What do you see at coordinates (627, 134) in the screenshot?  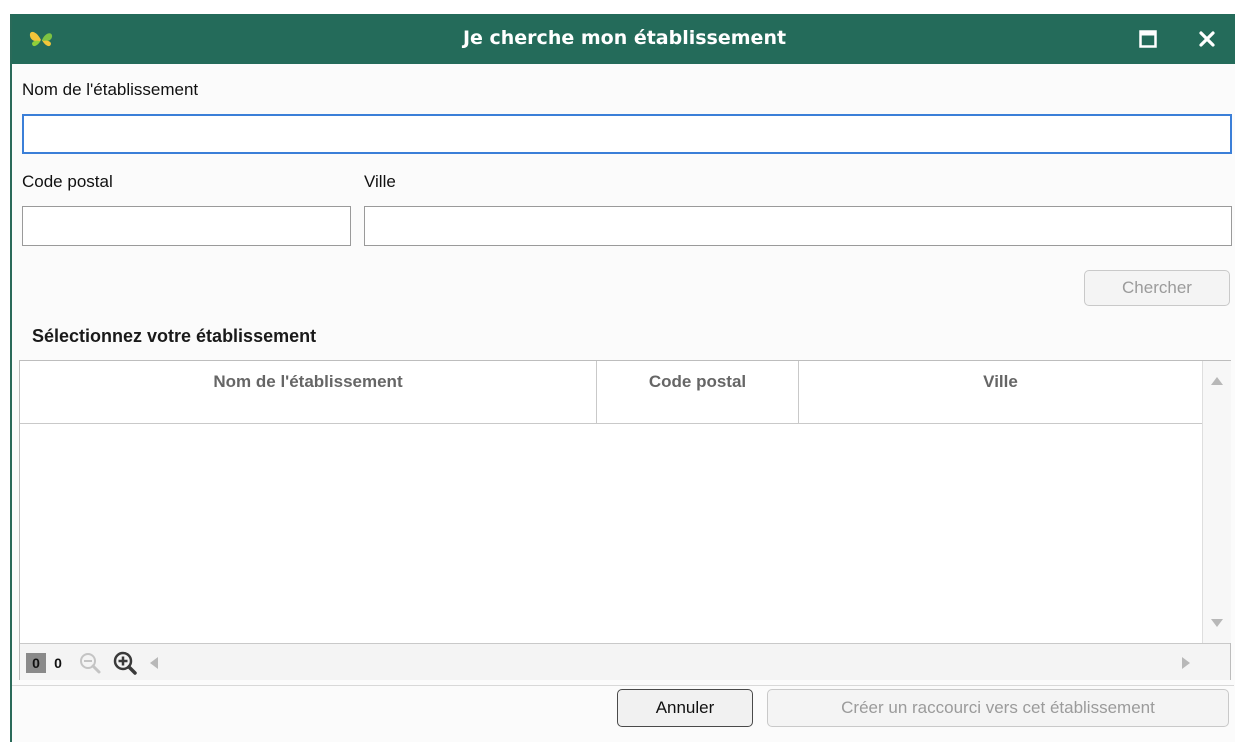 I see `establishment-name-input` at bounding box center [627, 134].